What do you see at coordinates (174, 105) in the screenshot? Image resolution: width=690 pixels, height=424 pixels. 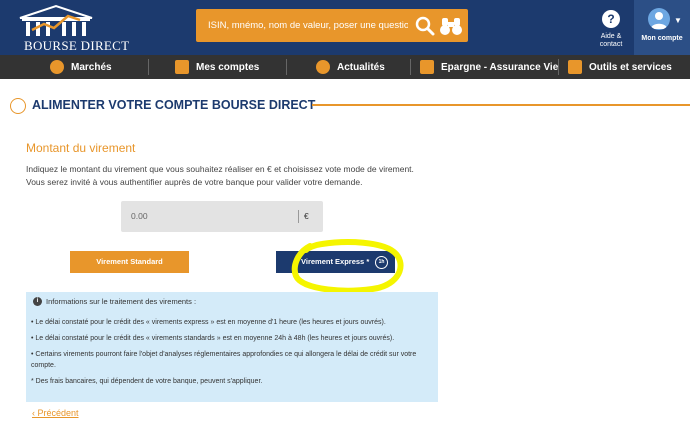 I see `page-title: ALIMENTER VOTRE COMPTE BOURSE DIRECT` at bounding box center [174, 105].